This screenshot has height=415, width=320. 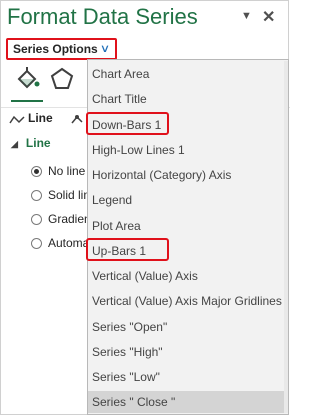 I want to click on expand-triangle-icon: ◢, so click(x=14, y=144).